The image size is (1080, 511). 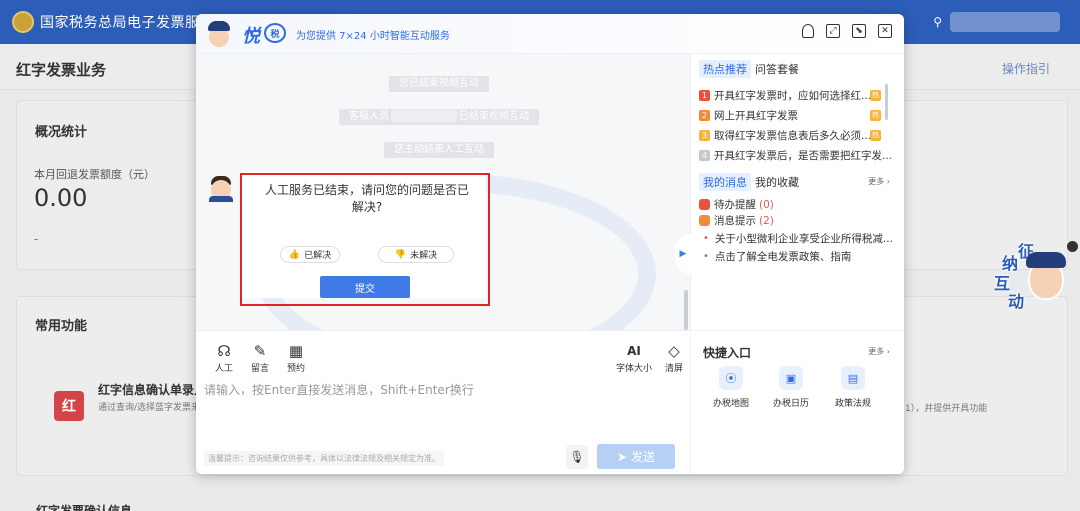 What do you see at coordinates (885, 31) in the screenshot?
I see `close-icon: ✕` at bounding box center [885, 31].